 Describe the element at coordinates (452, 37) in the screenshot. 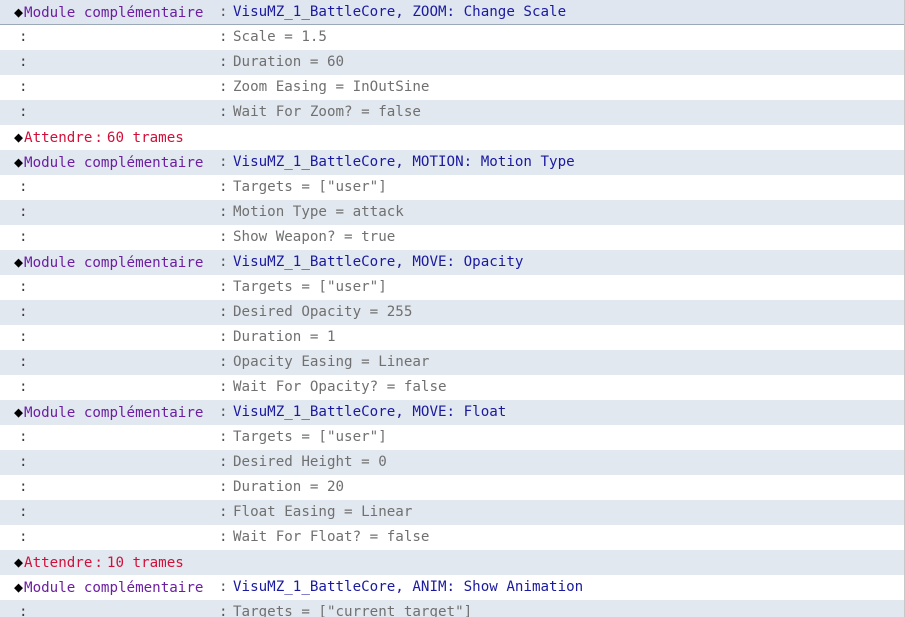

I see `command-param-row: :: Scale = 1.5` at that location.